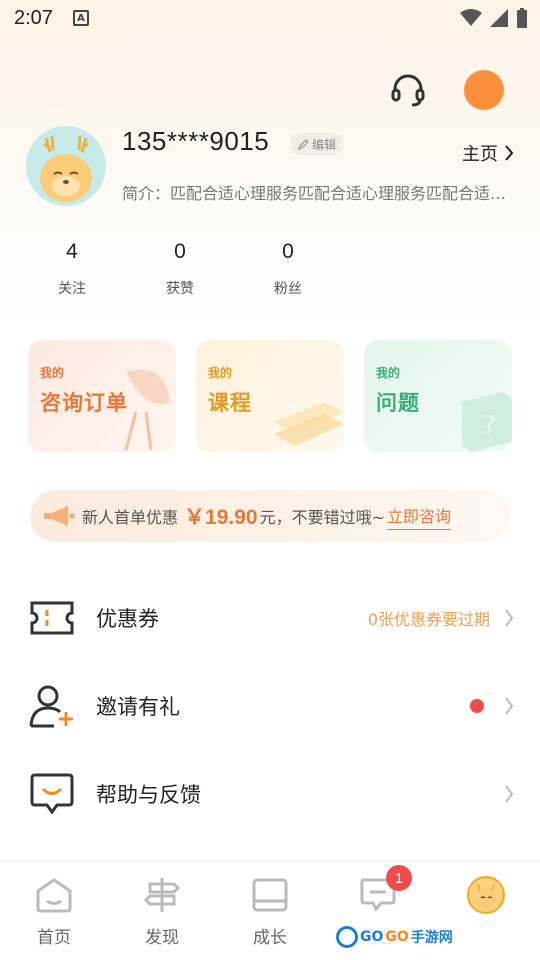 The width and height of the screenshot is (540, 960). Describe the element at coordinates (419, 516) in the screenshot. I see `consult-now-link: 立即咨询` at that location.